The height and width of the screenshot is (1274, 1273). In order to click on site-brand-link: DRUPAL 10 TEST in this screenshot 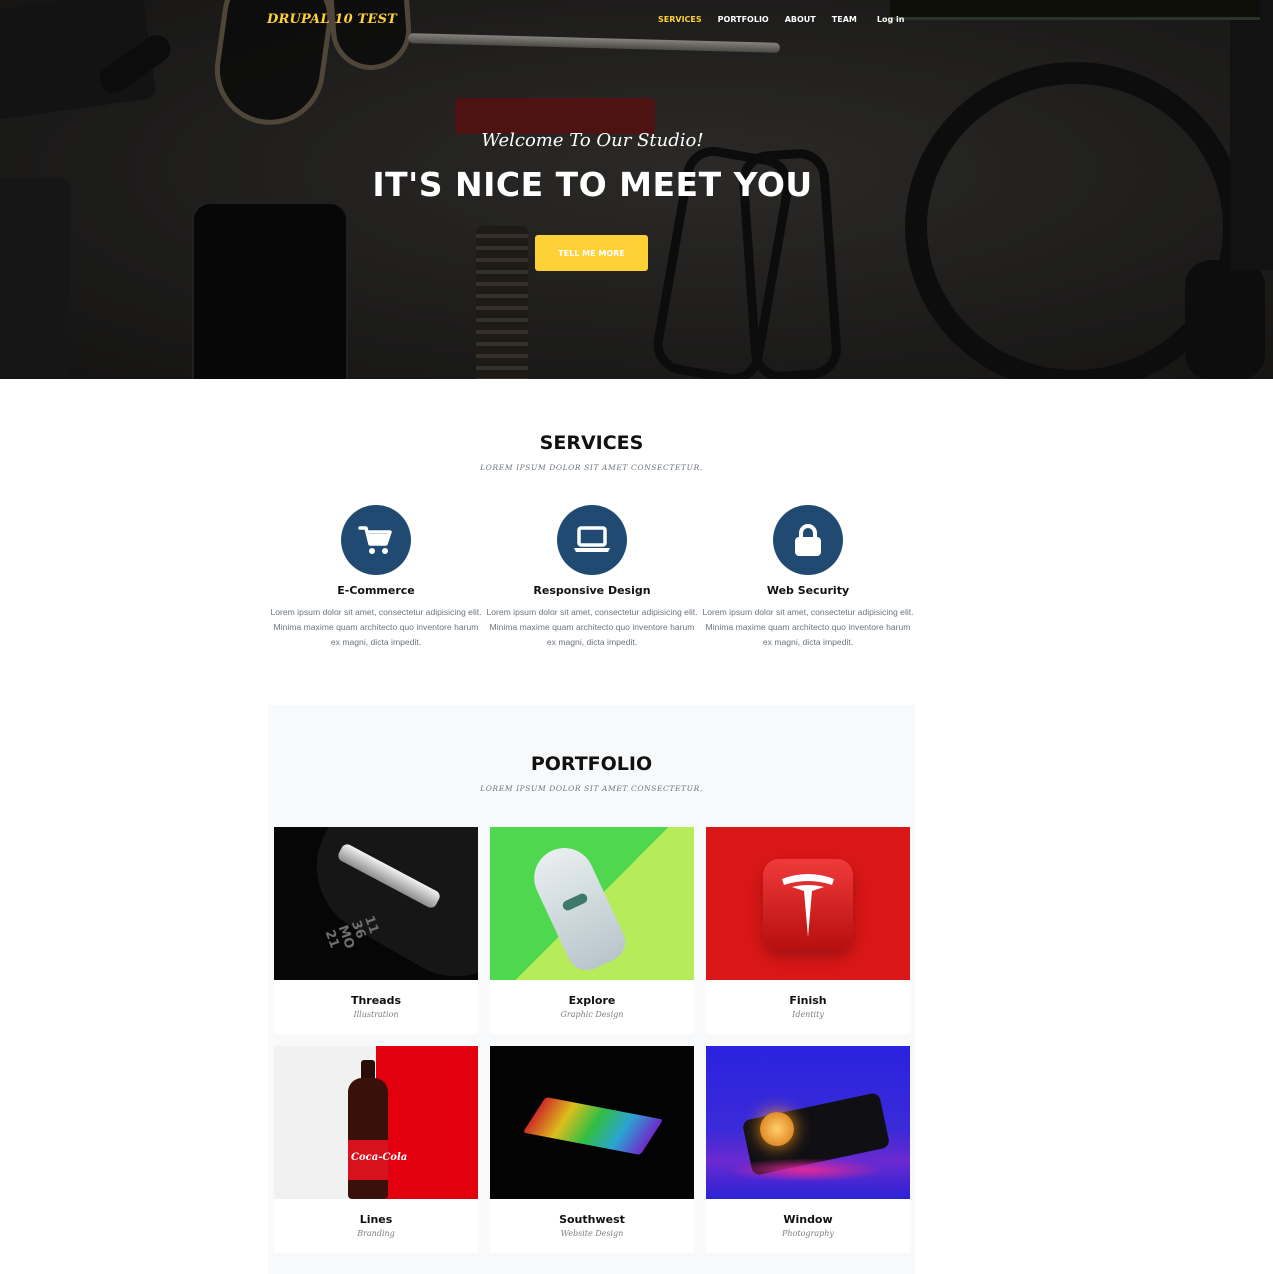, I will do `click(332, 19)`.